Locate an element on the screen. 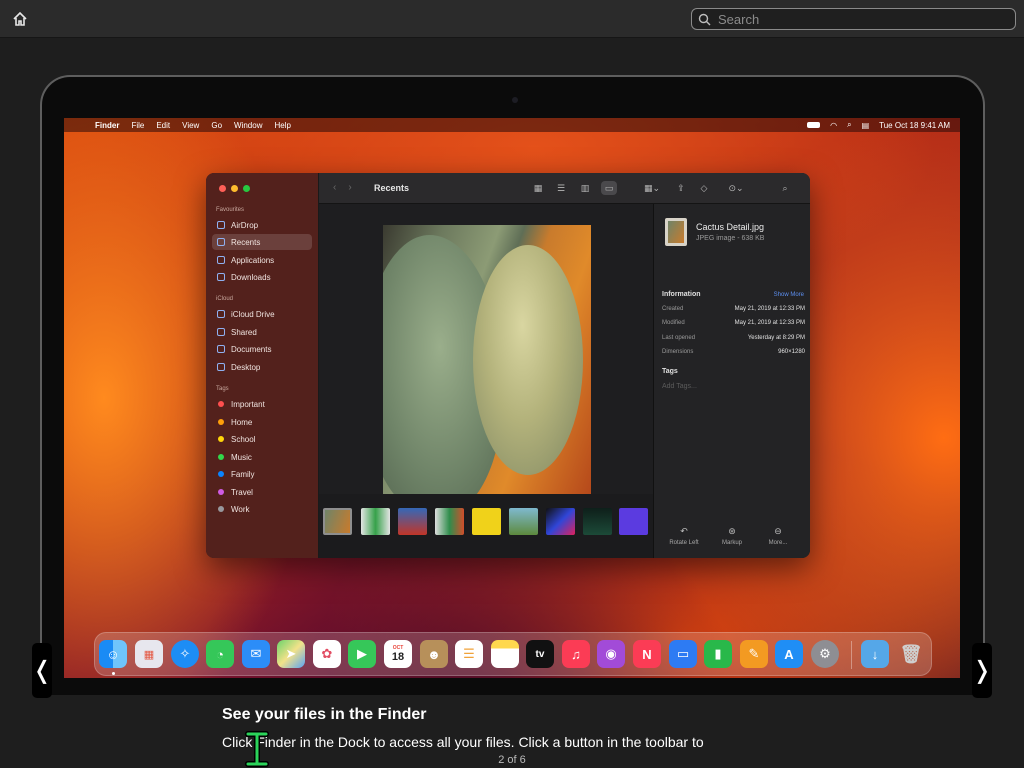 This screenshot has width=1024, height=768. list-view-button: ☰ is located at coordinates (561, 188).